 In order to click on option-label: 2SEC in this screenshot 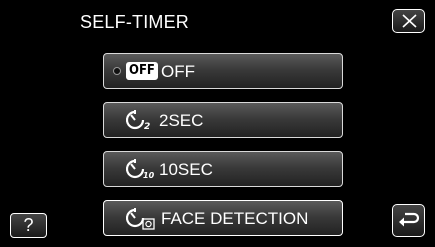, I will do `click(181, 120)`.